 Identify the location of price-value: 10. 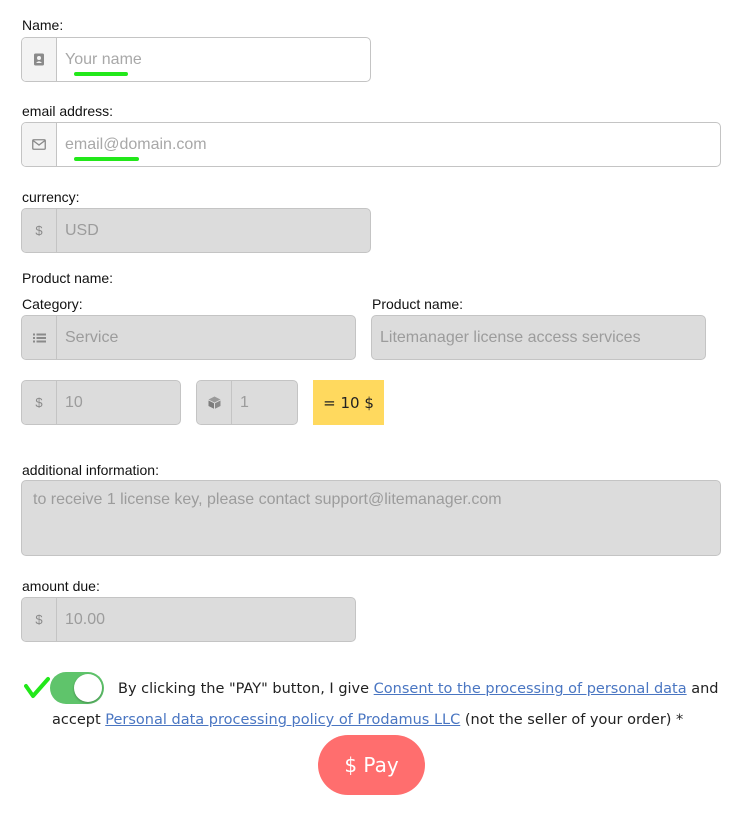
(74, 402).